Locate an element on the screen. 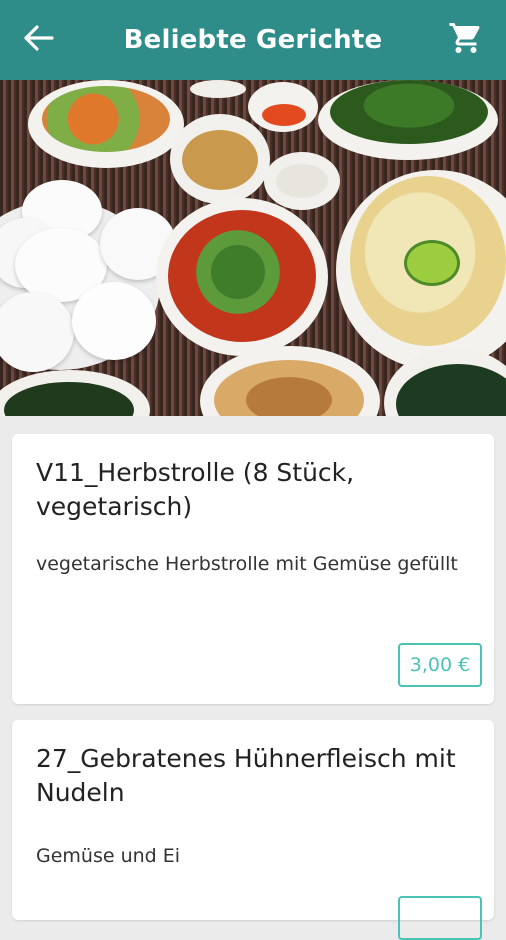 This screenshot has height=940, width=506. shopping-cart-icon is located at coordinates (466, 40).